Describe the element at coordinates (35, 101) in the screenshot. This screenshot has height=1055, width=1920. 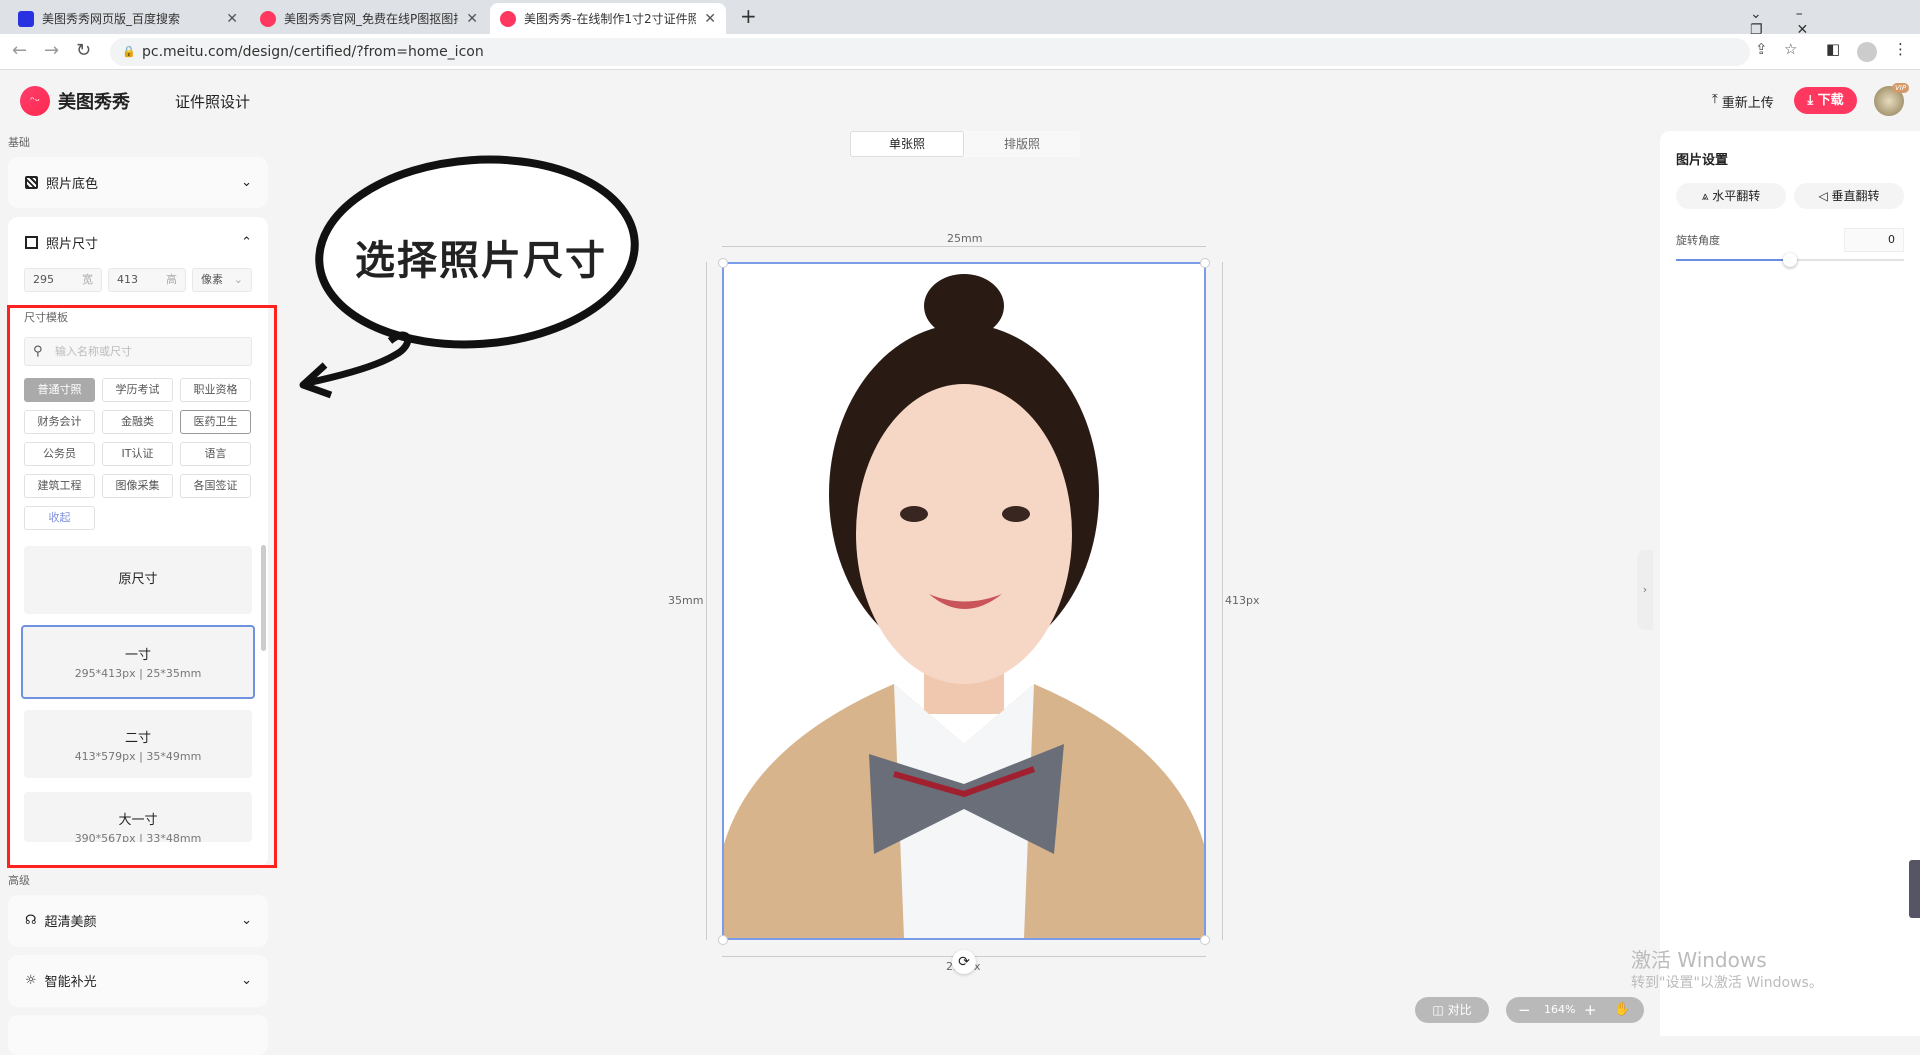
I see `meitu-logo-icon: ᵔᵕ` at that location.